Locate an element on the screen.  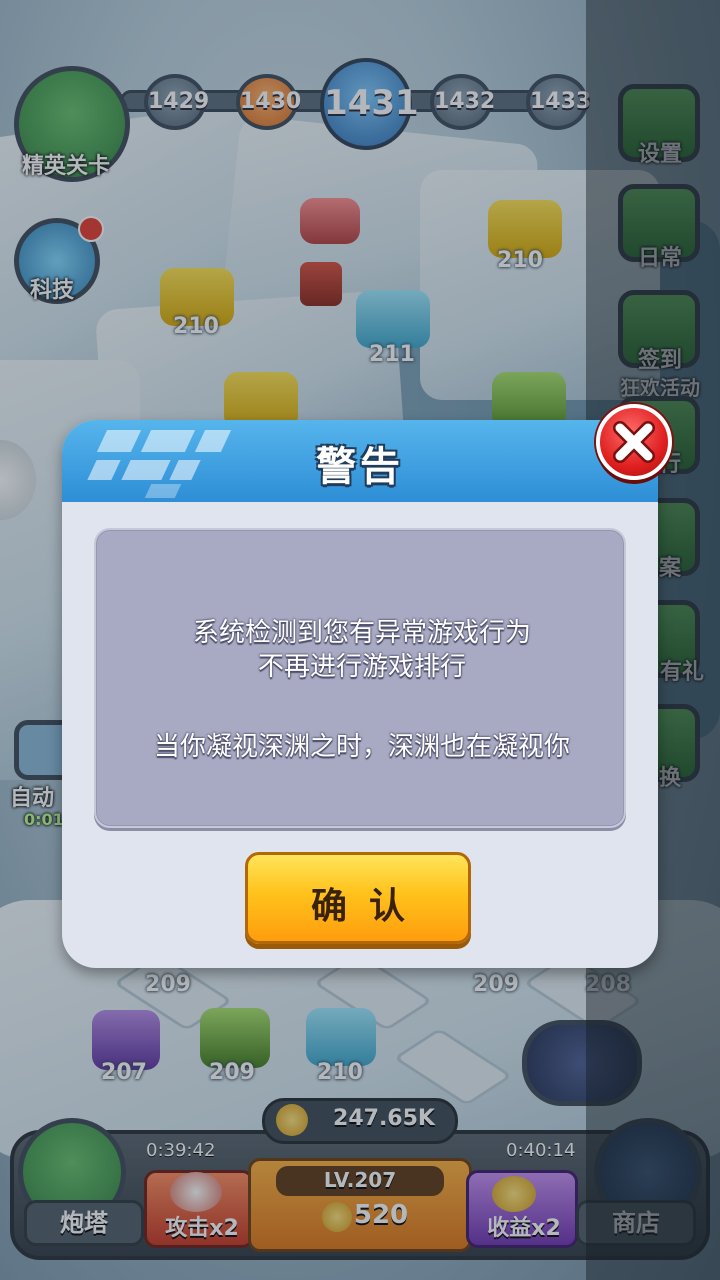
message-line: 系统检测到您有异常游戏行为 is located at coordinates (361, 633).